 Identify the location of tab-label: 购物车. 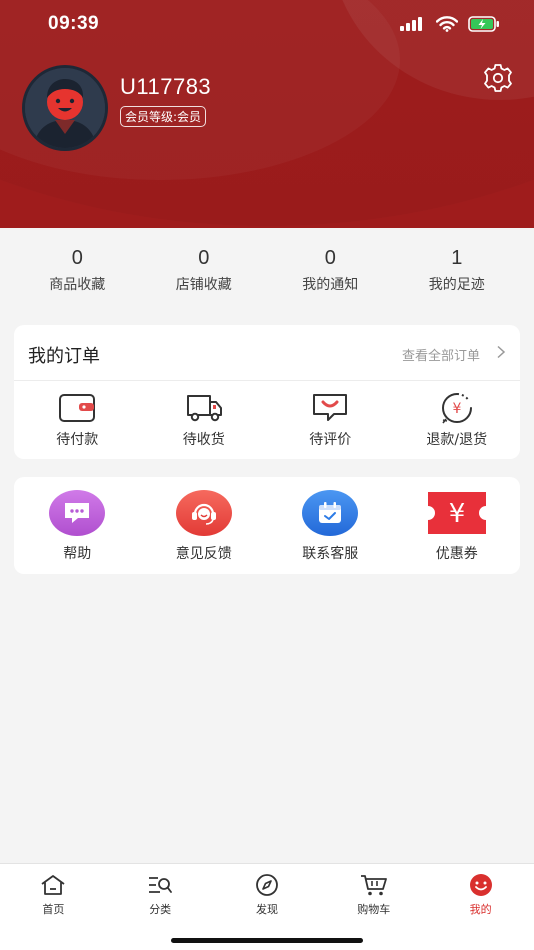
(374, 909).